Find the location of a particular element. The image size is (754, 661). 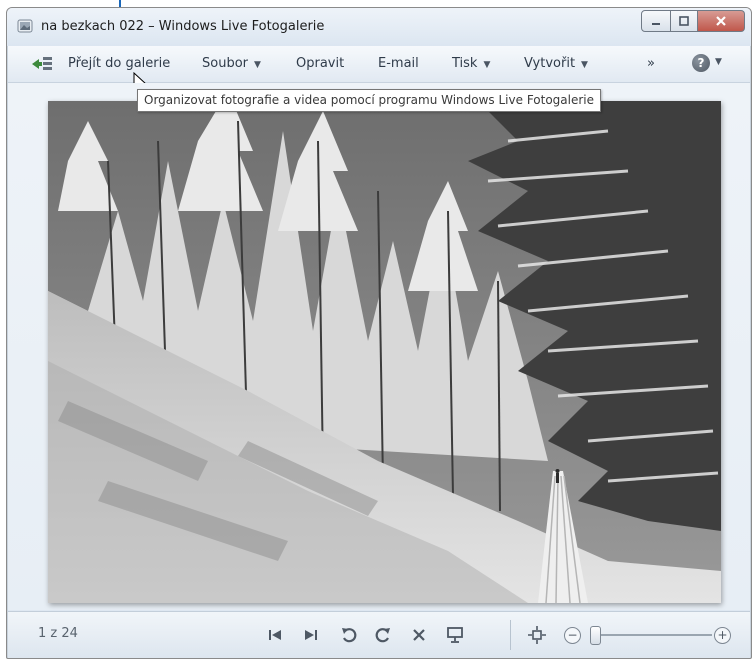

delete-icon is located at coordinates (419, 635).